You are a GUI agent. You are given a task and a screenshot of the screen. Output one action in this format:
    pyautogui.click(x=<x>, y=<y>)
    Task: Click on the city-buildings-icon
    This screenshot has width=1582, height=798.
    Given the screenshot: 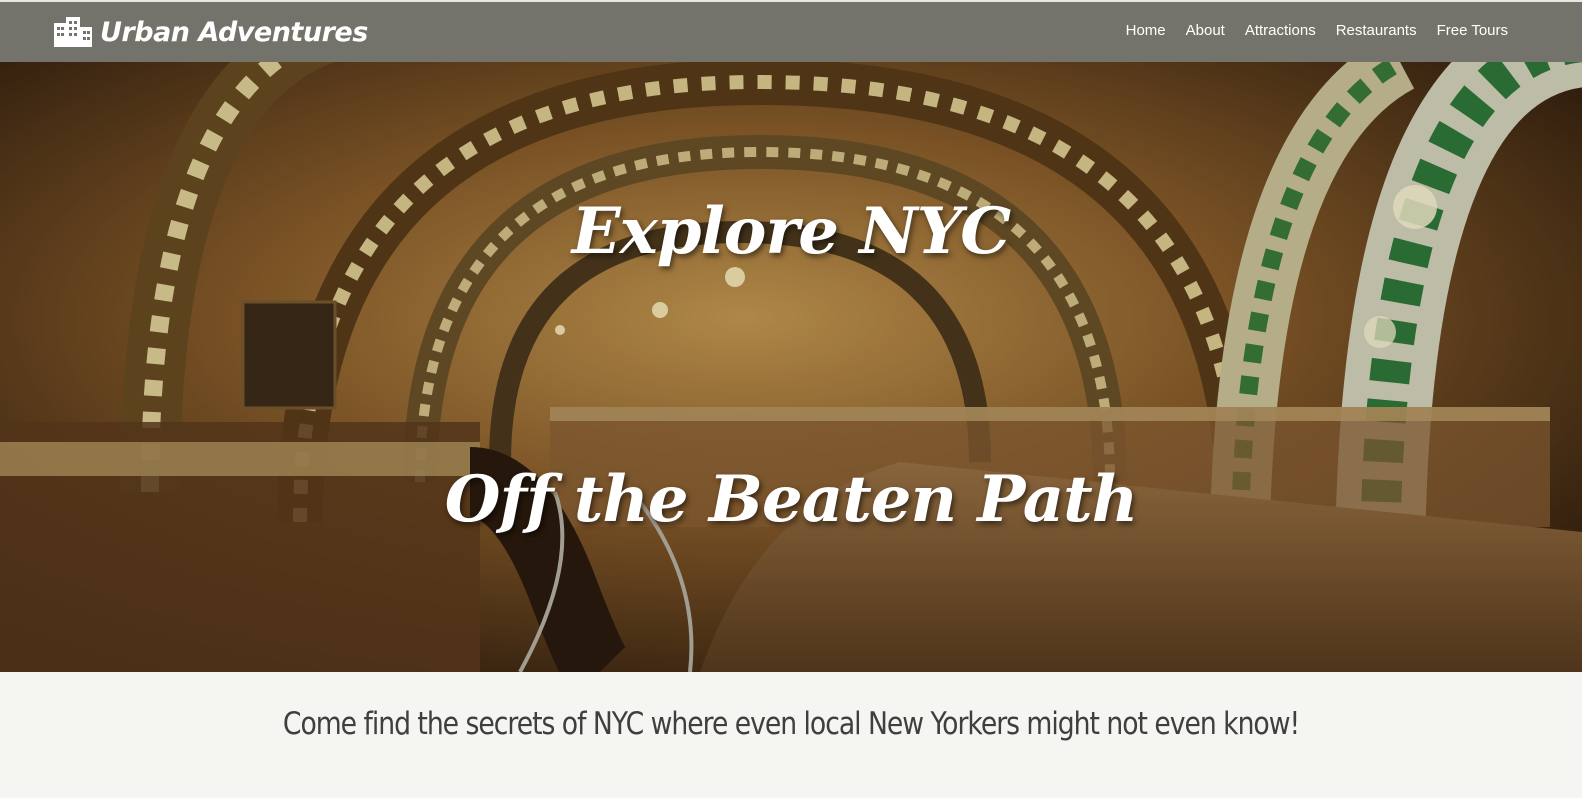 What is the action you would take?
    pyautogui.click(x=73, y=32)
    